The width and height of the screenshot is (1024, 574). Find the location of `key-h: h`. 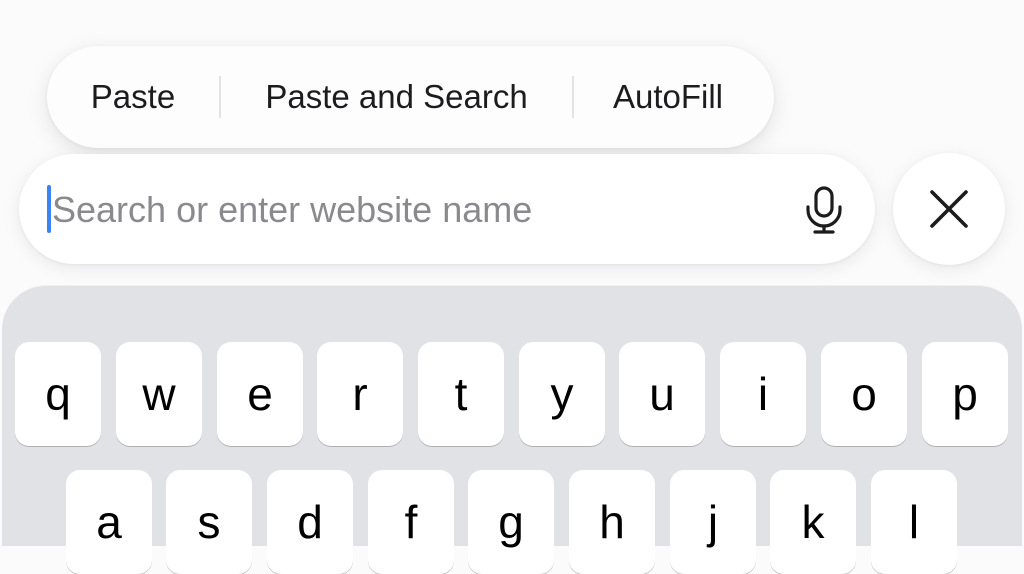

key-h: h is located at coordinates (612, 522).